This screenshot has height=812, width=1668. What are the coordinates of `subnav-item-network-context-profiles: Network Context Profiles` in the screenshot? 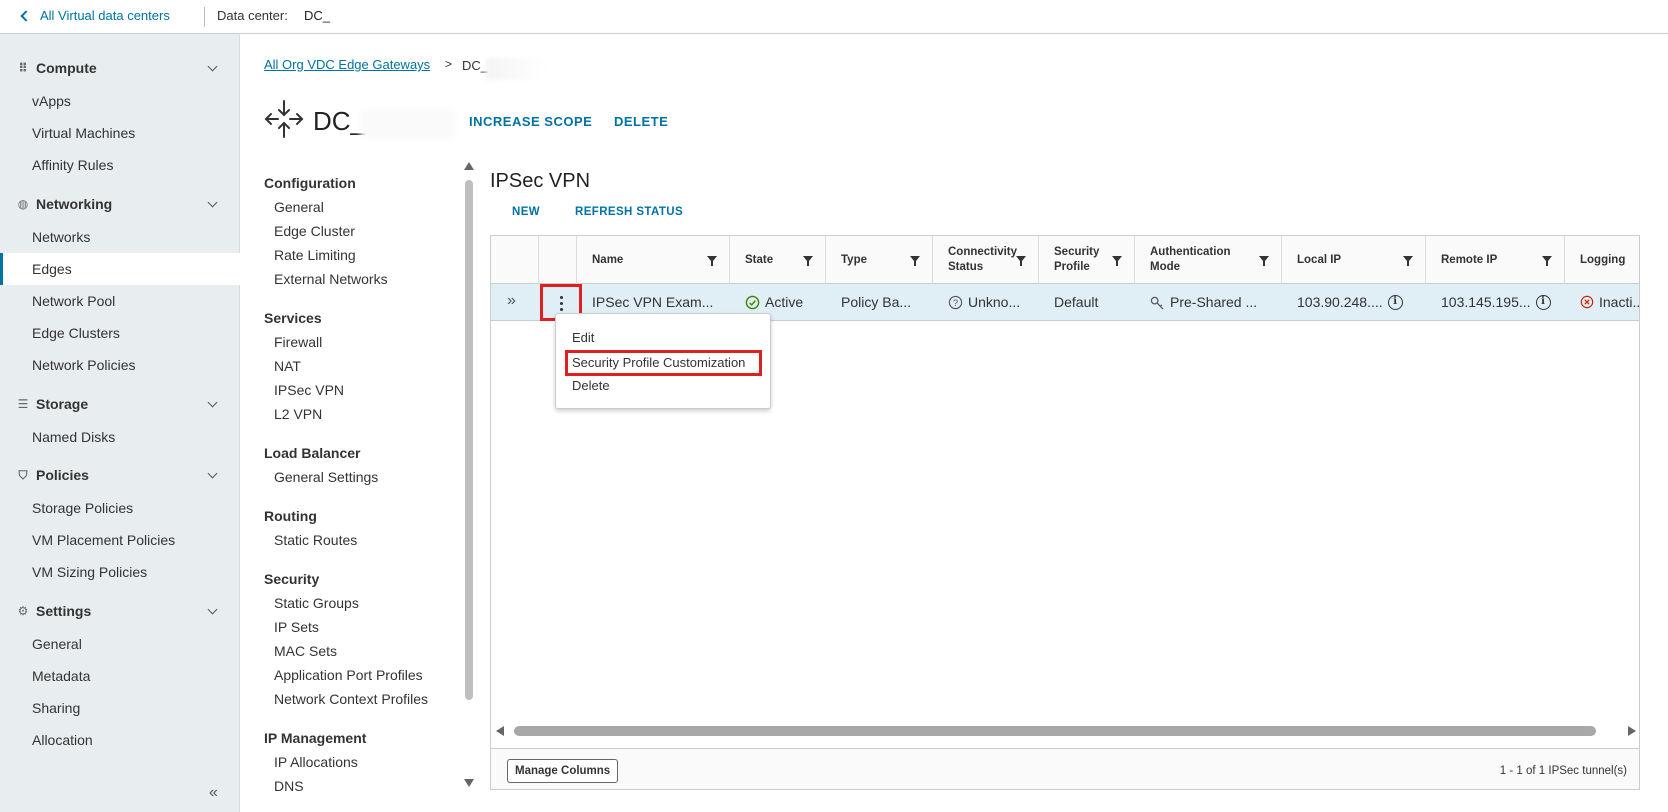 It's located at (351, 699).